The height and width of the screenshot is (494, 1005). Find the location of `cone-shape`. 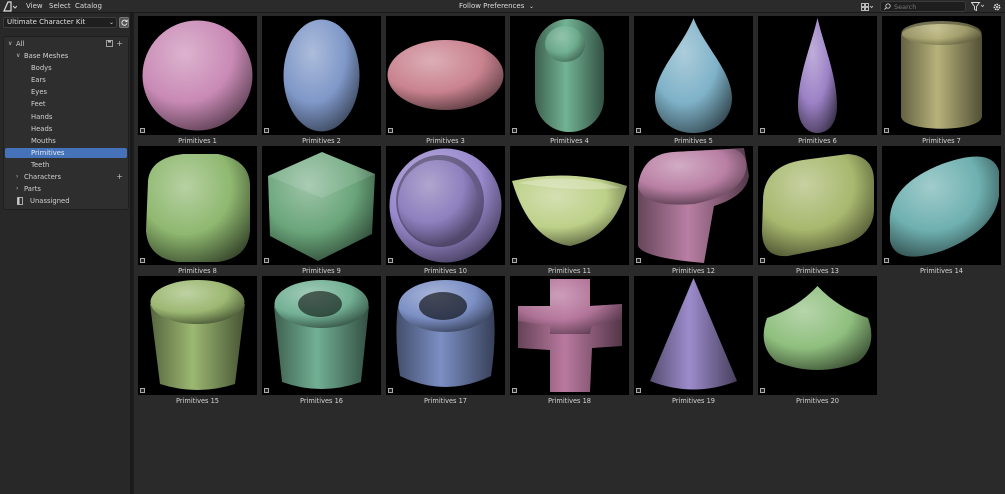

cone-shape is located at coordinates (693, 334).